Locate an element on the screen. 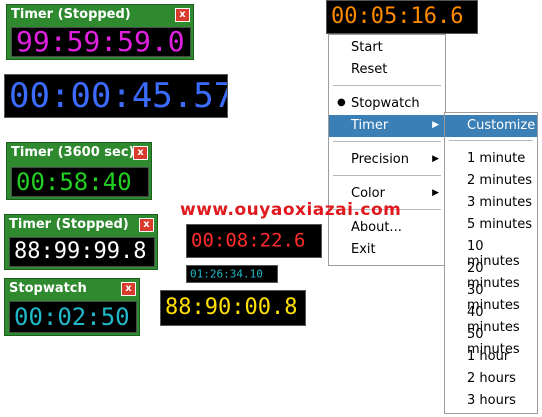  submenu-item: 1 minute is located at coordinates (491, 159).